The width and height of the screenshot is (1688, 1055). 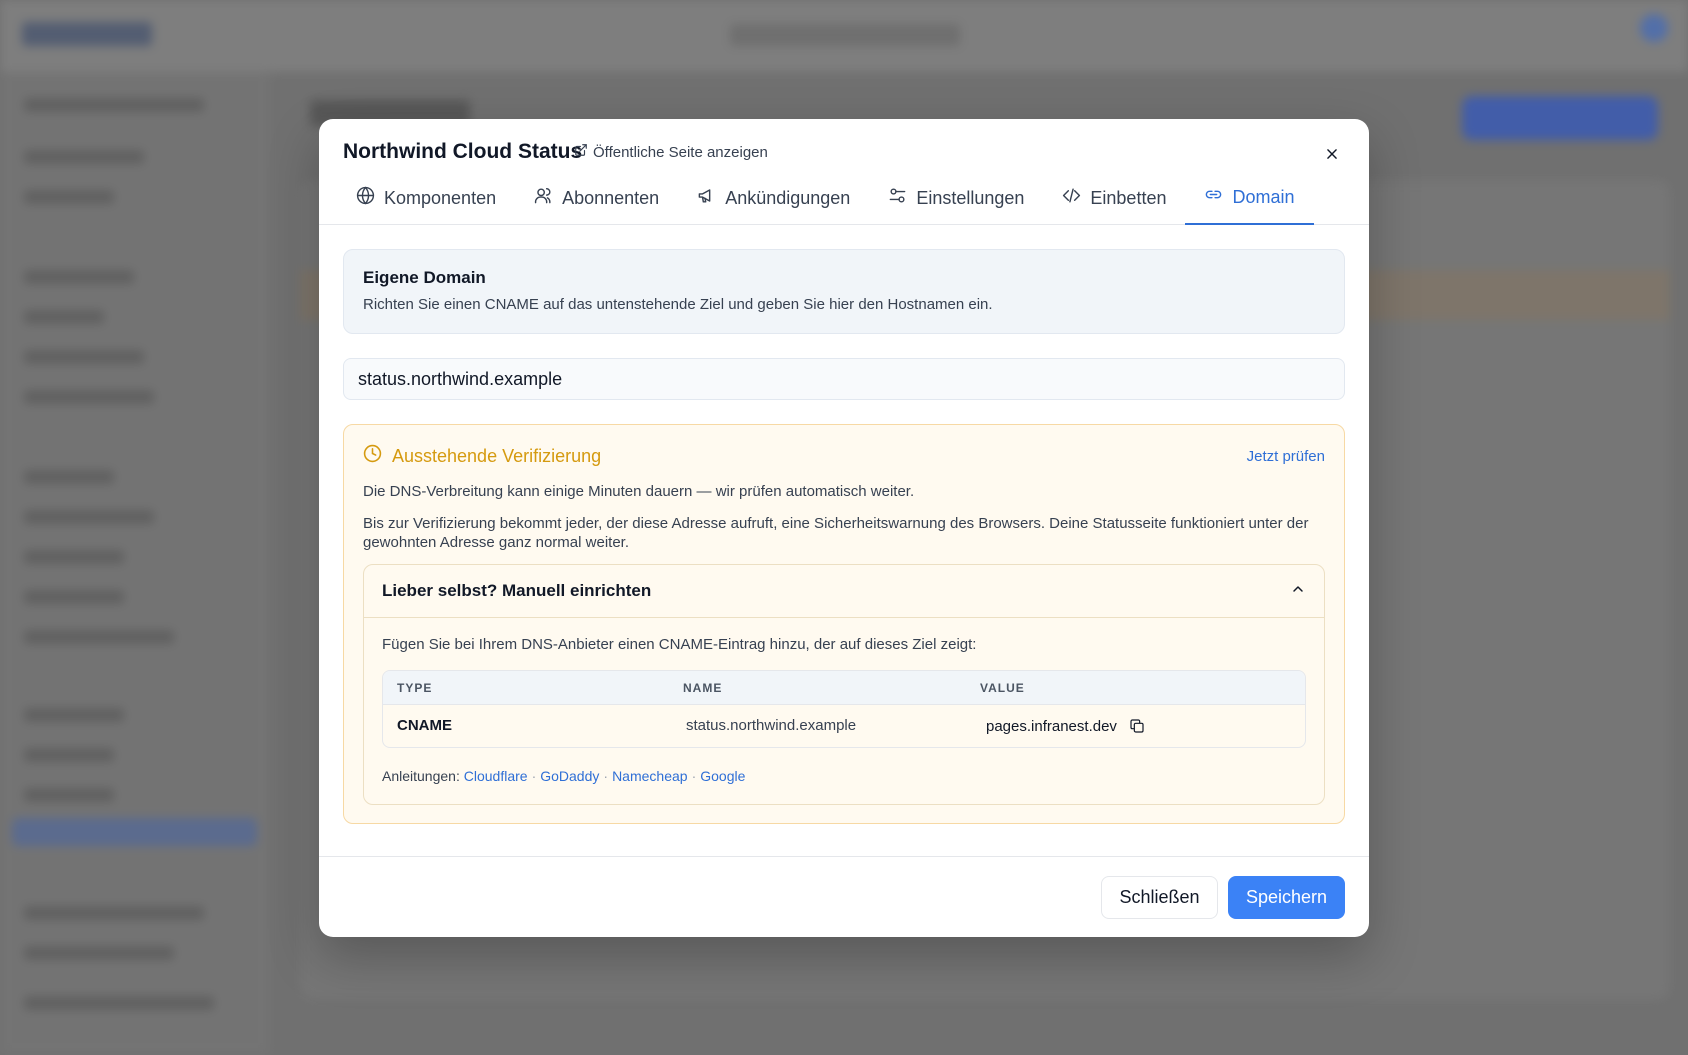 I want to click on column-header-value: VALUE, so click(x=1002, y=687).